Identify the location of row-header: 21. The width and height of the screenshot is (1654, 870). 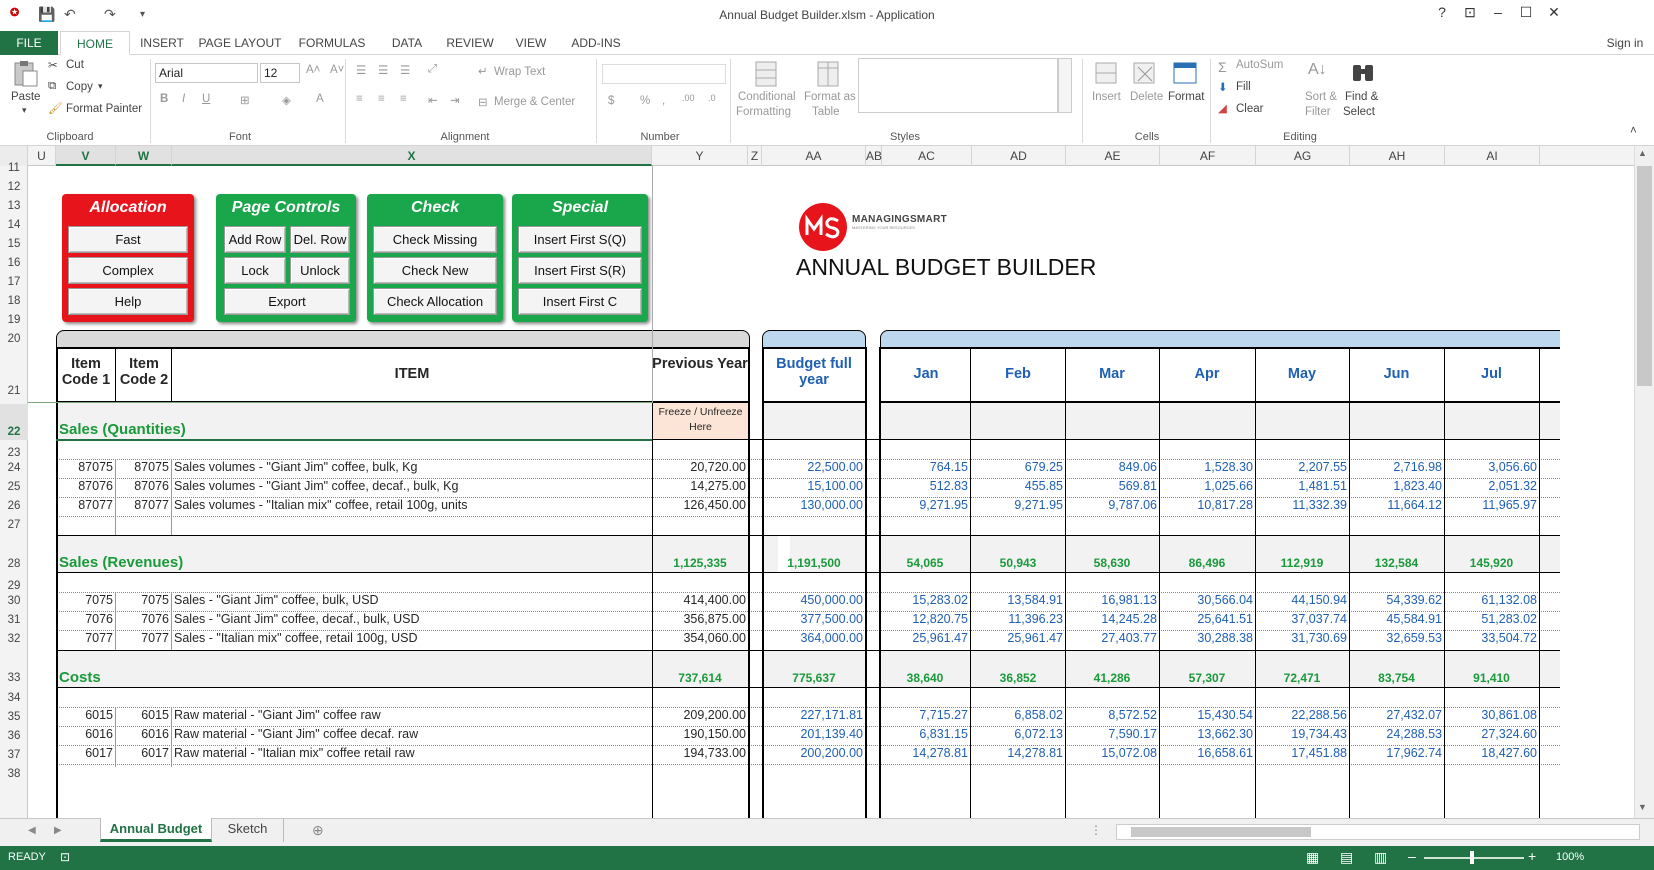
(14, 391).